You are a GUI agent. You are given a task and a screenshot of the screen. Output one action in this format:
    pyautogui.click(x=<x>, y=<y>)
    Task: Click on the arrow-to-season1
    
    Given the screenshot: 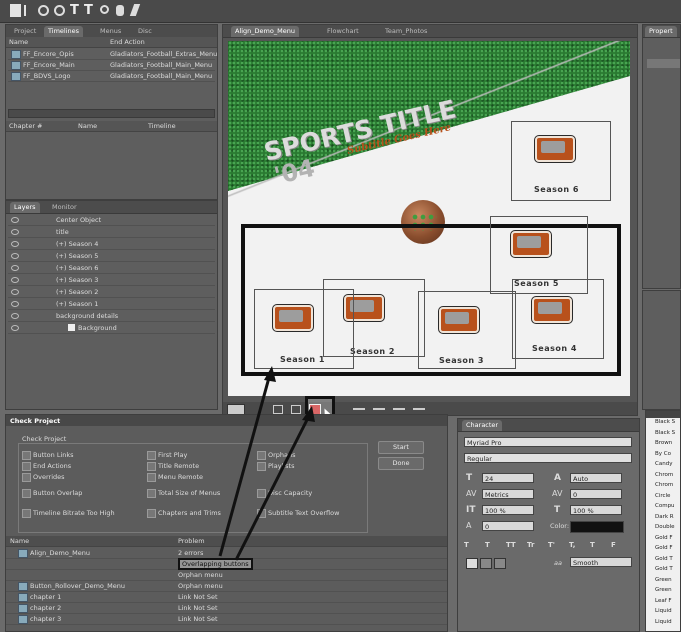 What is the action you would take?
    pyautogui.click(x=245, y=465)
    